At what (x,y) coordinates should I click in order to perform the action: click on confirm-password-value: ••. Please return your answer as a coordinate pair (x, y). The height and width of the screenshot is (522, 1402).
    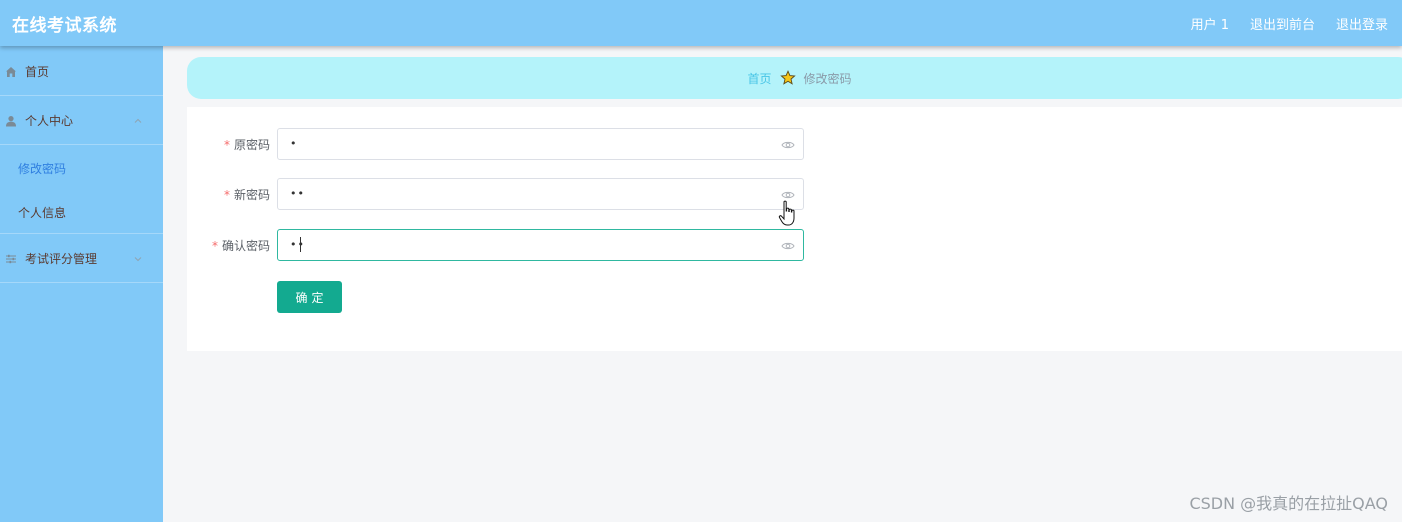
    Looking at the image, I should click on (297, 244).